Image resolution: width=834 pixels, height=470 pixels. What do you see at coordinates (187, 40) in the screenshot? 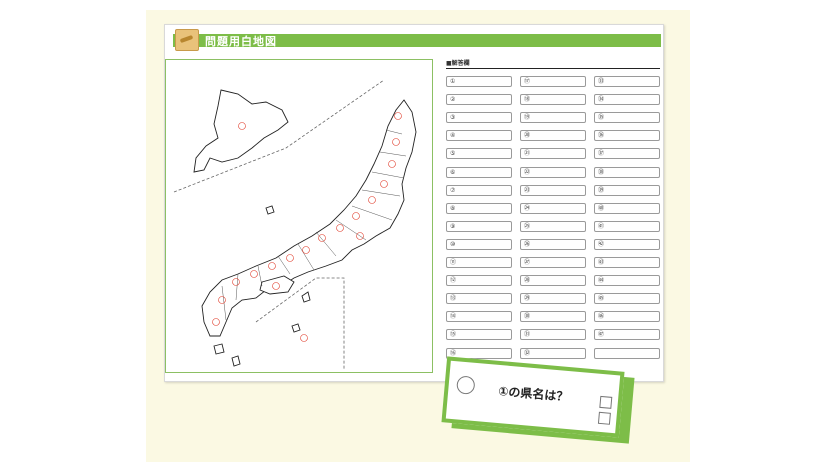
I see `scroll-icon` at bounding box center [187, 40].